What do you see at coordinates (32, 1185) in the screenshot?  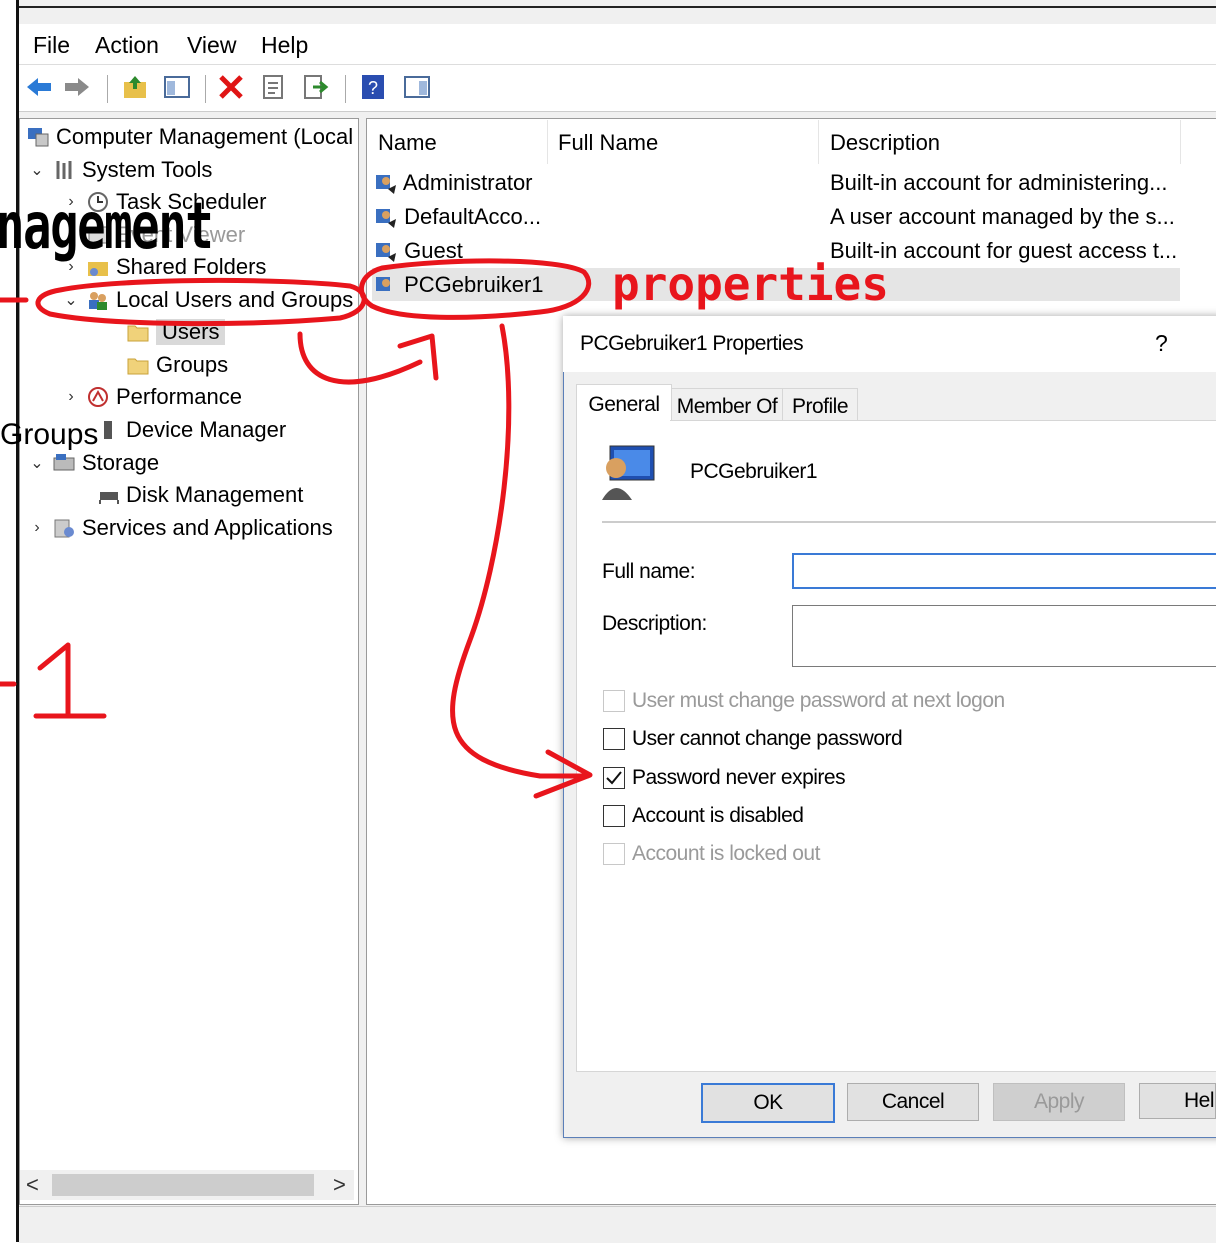 I see `scroll-left-button: <` at bounding box center [32, 1185].